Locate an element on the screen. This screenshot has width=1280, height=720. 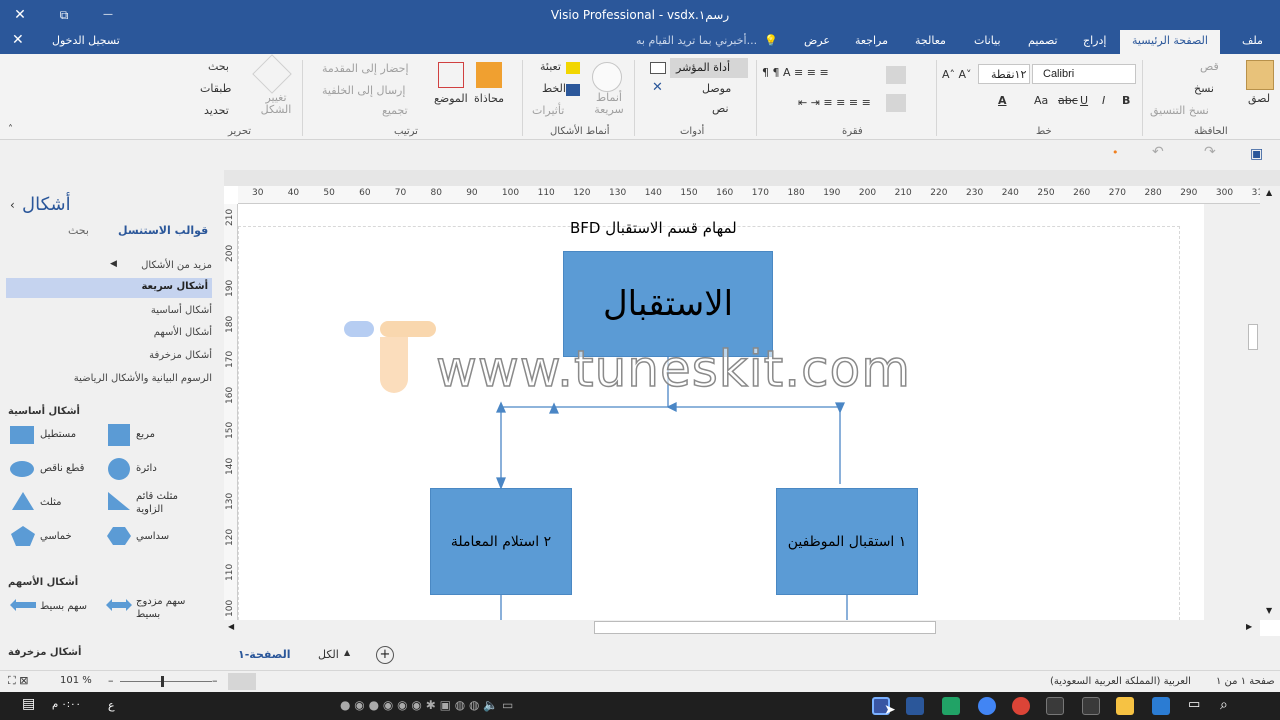
x-icon: ✕ is located at coordinates (657, 87).